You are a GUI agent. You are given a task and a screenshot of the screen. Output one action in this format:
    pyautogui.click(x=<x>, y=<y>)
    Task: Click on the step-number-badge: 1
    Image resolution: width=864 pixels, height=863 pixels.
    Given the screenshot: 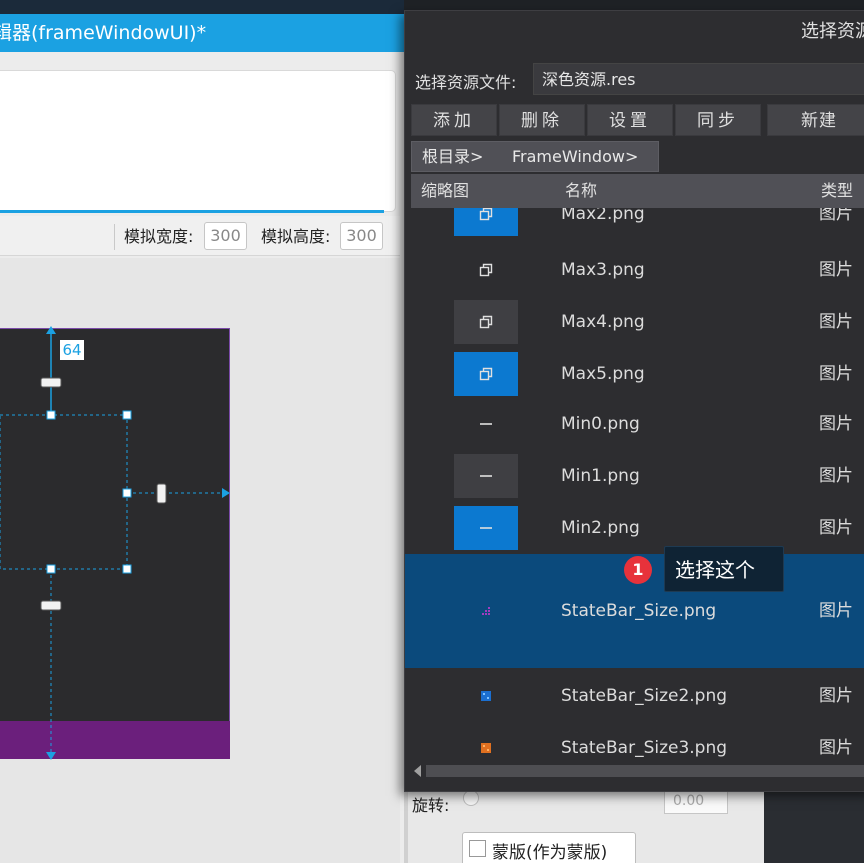 What is the action you would take?
    pyautogui.click(x=638, y=570)
    